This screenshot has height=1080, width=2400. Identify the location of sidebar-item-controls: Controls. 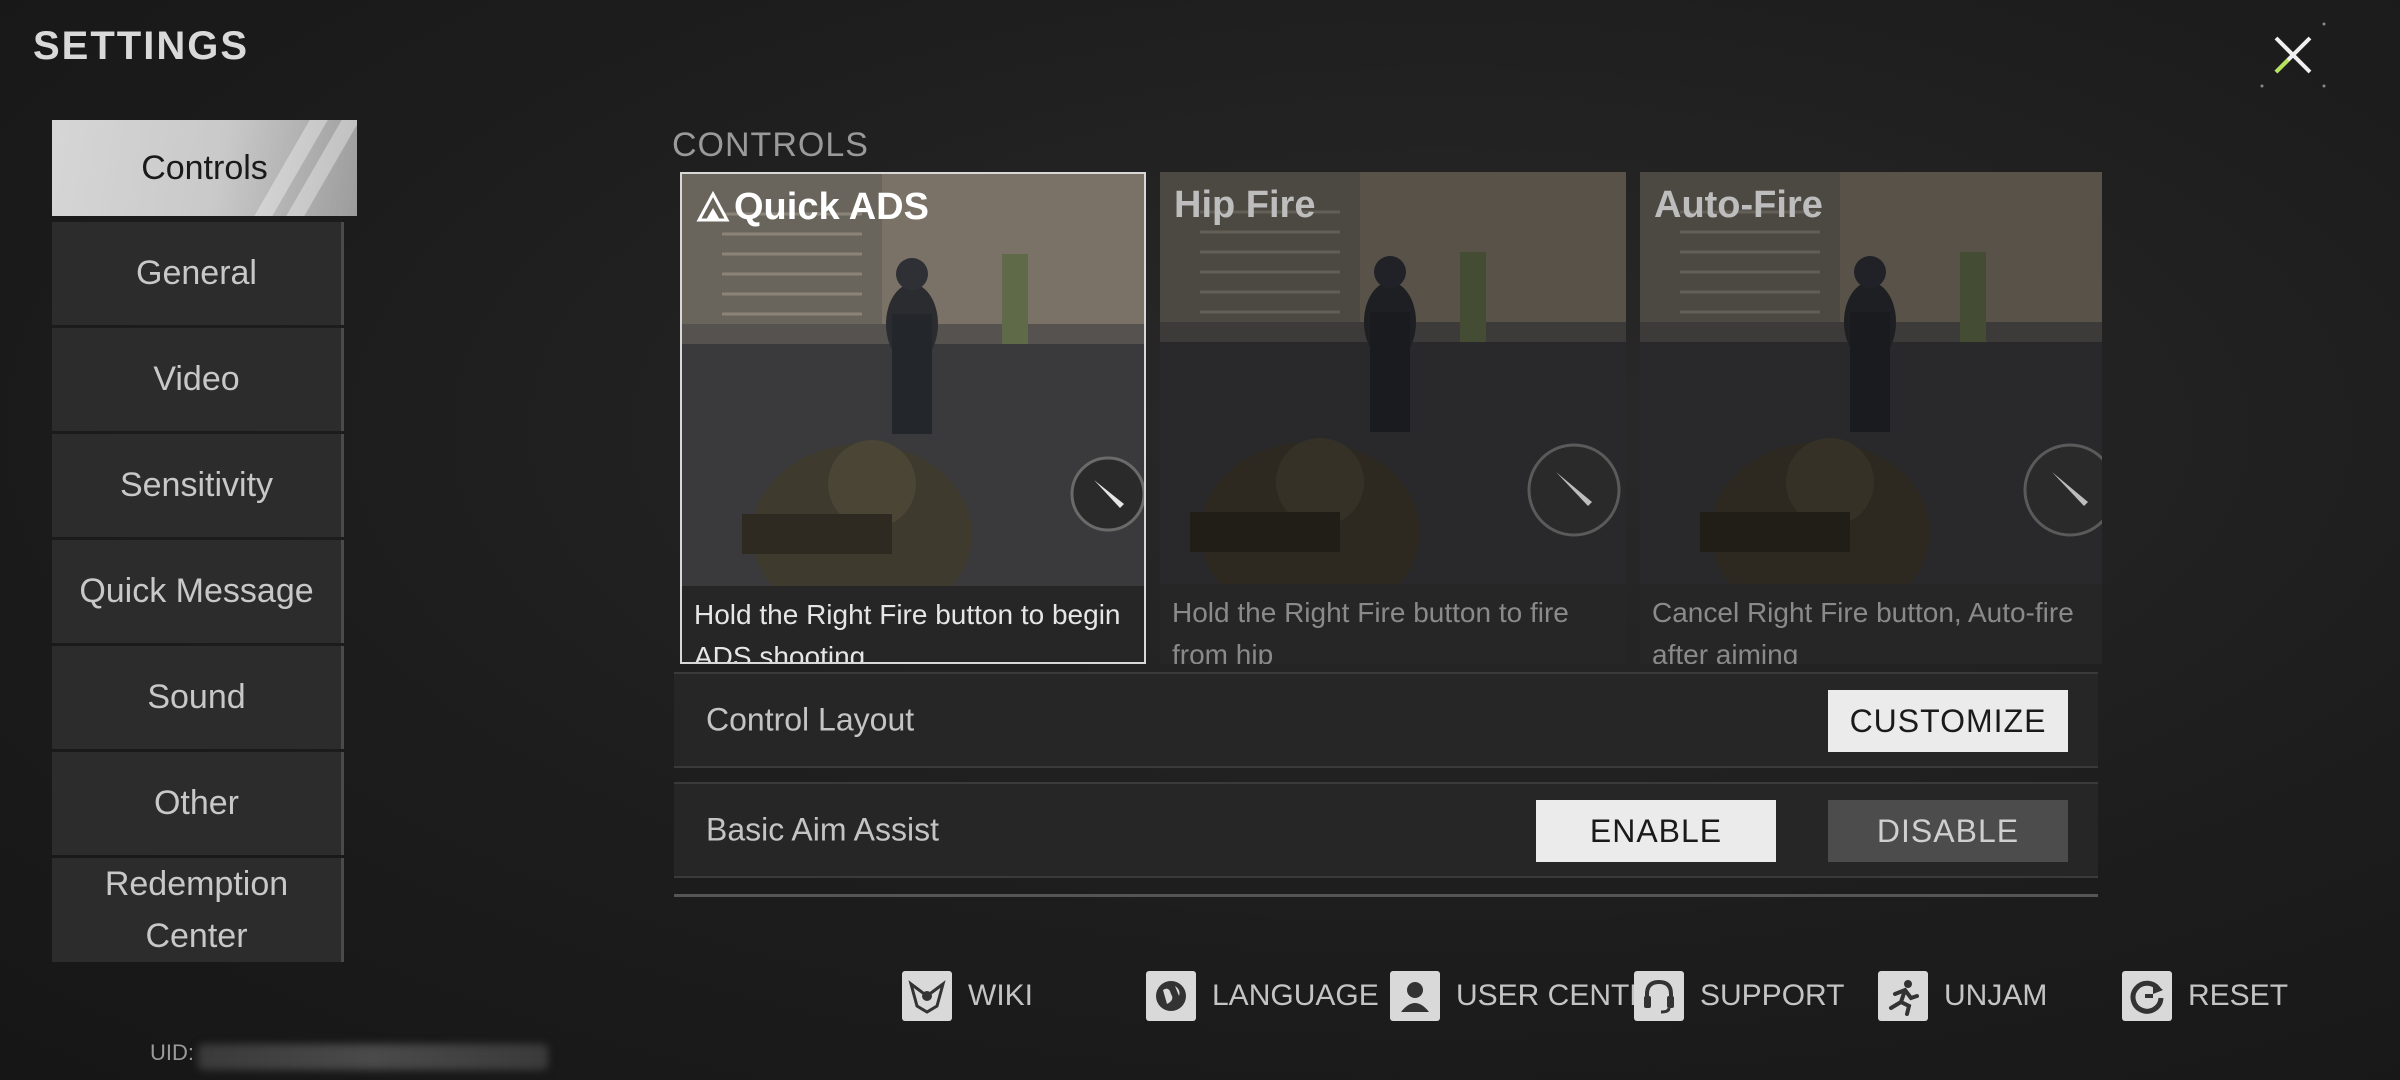
(204, 168).